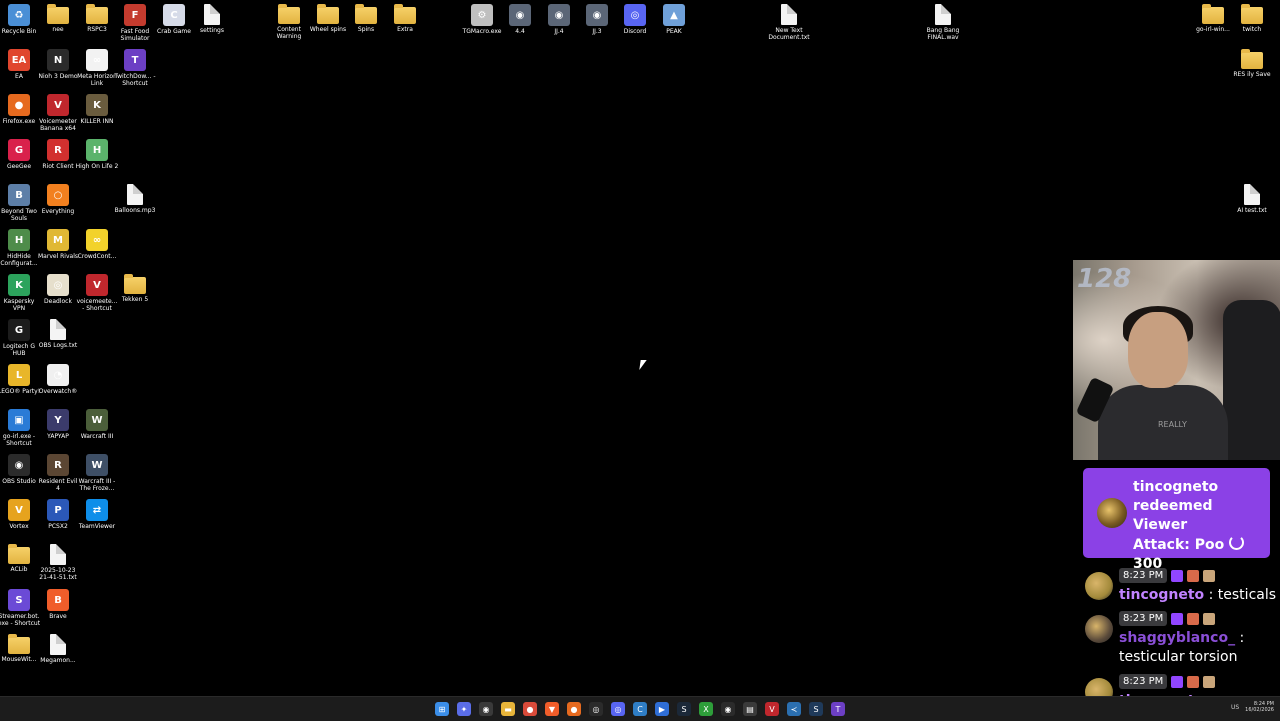 This screenshot has height=721, width=1280. I want to click on chat-text: tincogneto : testicals, so click(1199, 595).